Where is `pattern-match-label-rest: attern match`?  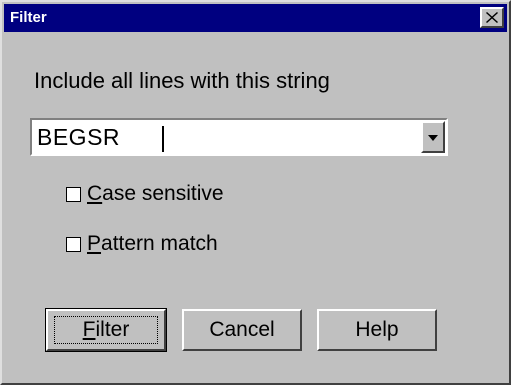 pattern-match-label-rest: attern match is located at coordinates (159, 243).